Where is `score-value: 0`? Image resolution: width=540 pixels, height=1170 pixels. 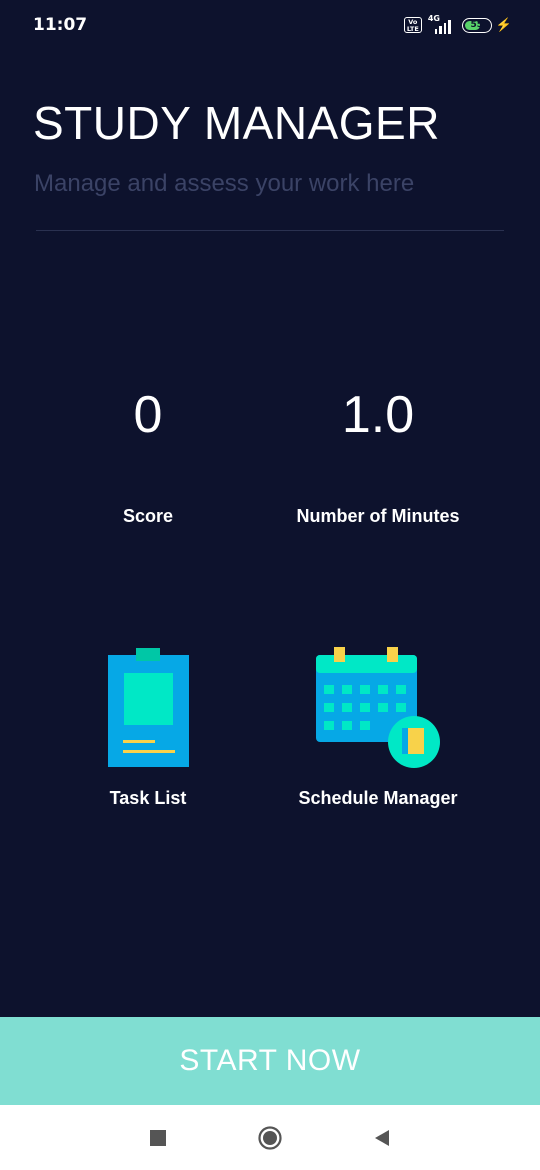 score-value: 0 is located at coordinates (148, 415).